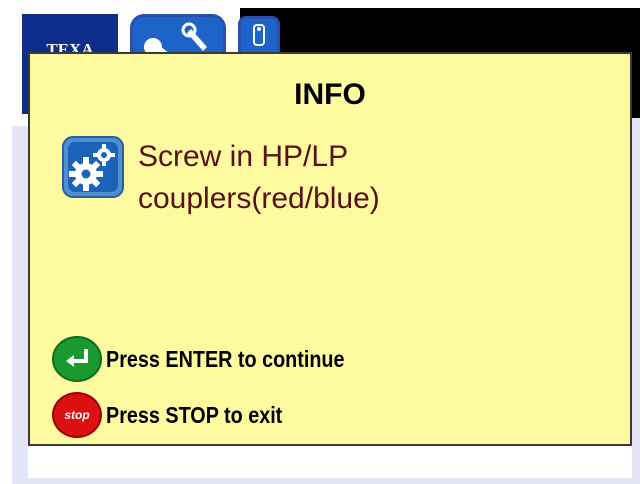 Image resolution: width=640 pixels, height=484 pixels. I want to click on stop-label: Press STOP to exit, so click(194, 414).